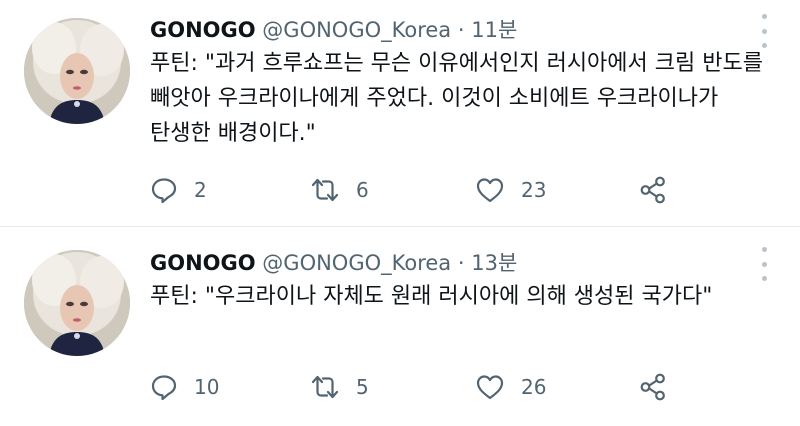 The height and width of the screenshot is (426, 800). I want to click on reply-count: 2, so click(200, 190).